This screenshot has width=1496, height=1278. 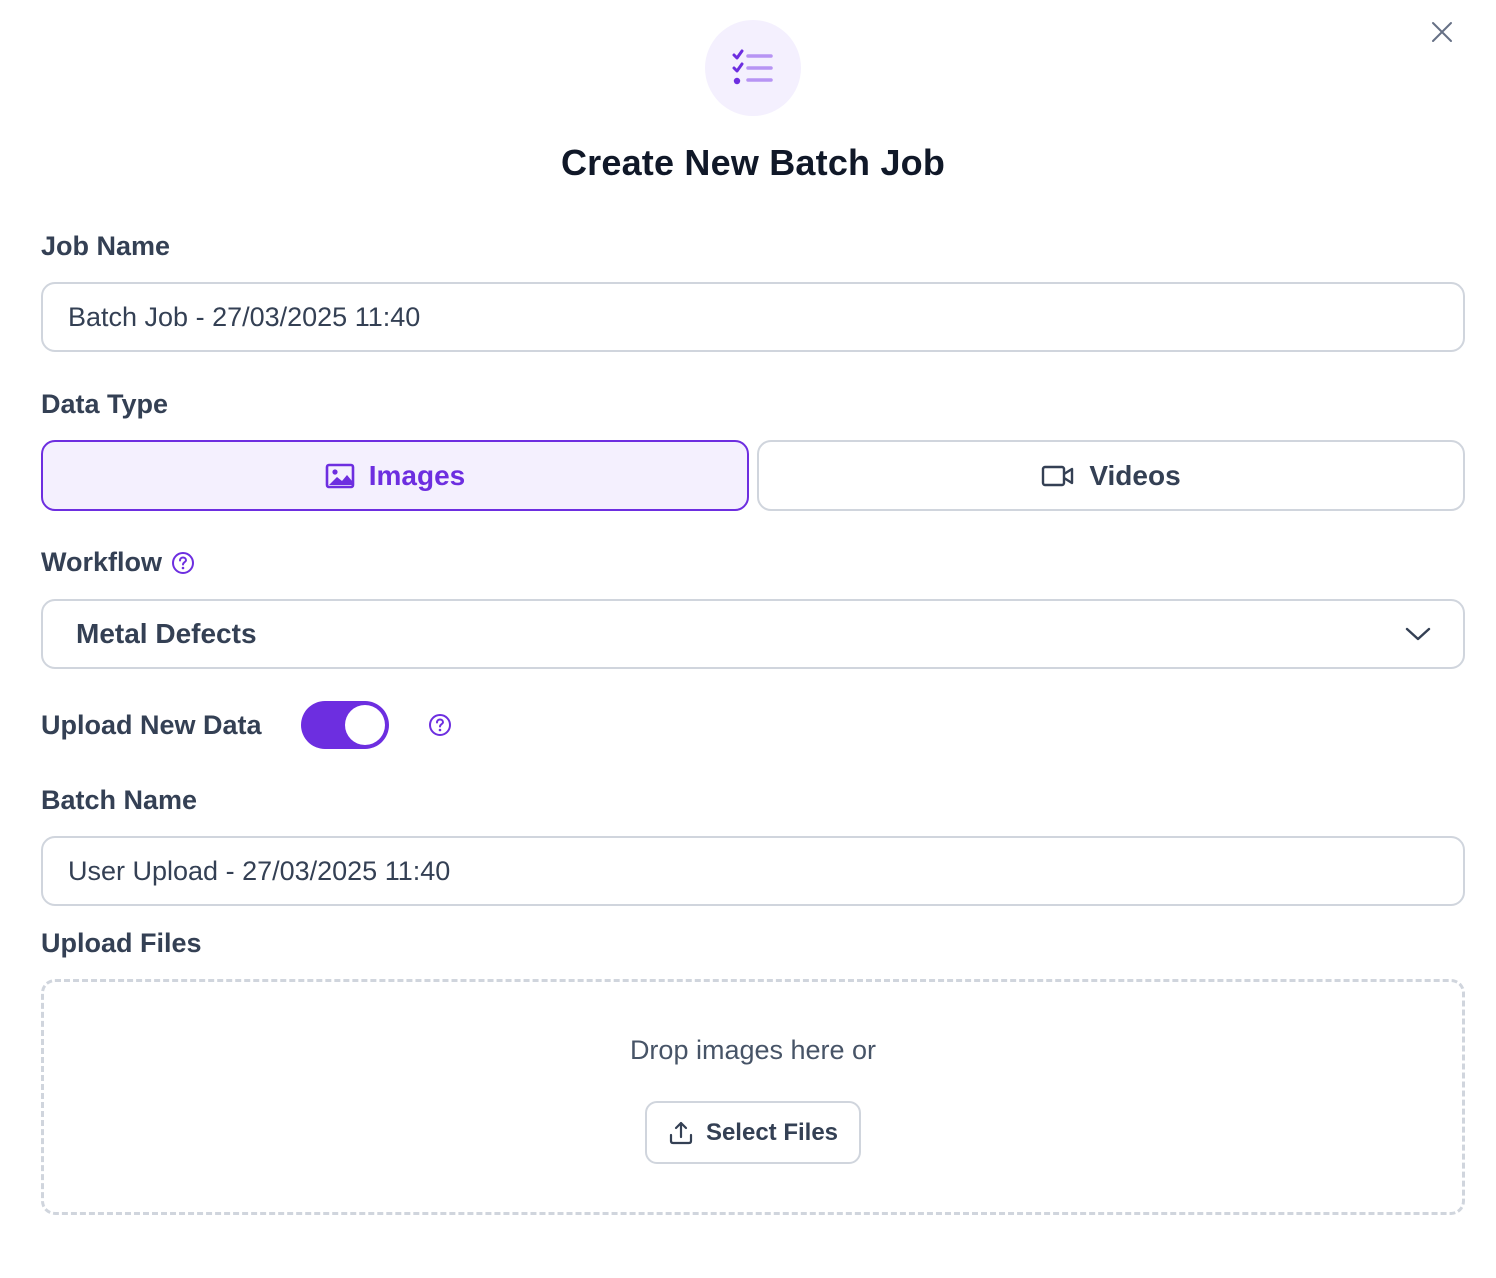 What do you see at coordinates (121, 943) in the screenshot?
I see `upload-files-label: Upload Files` at bounding box center [121, 943].